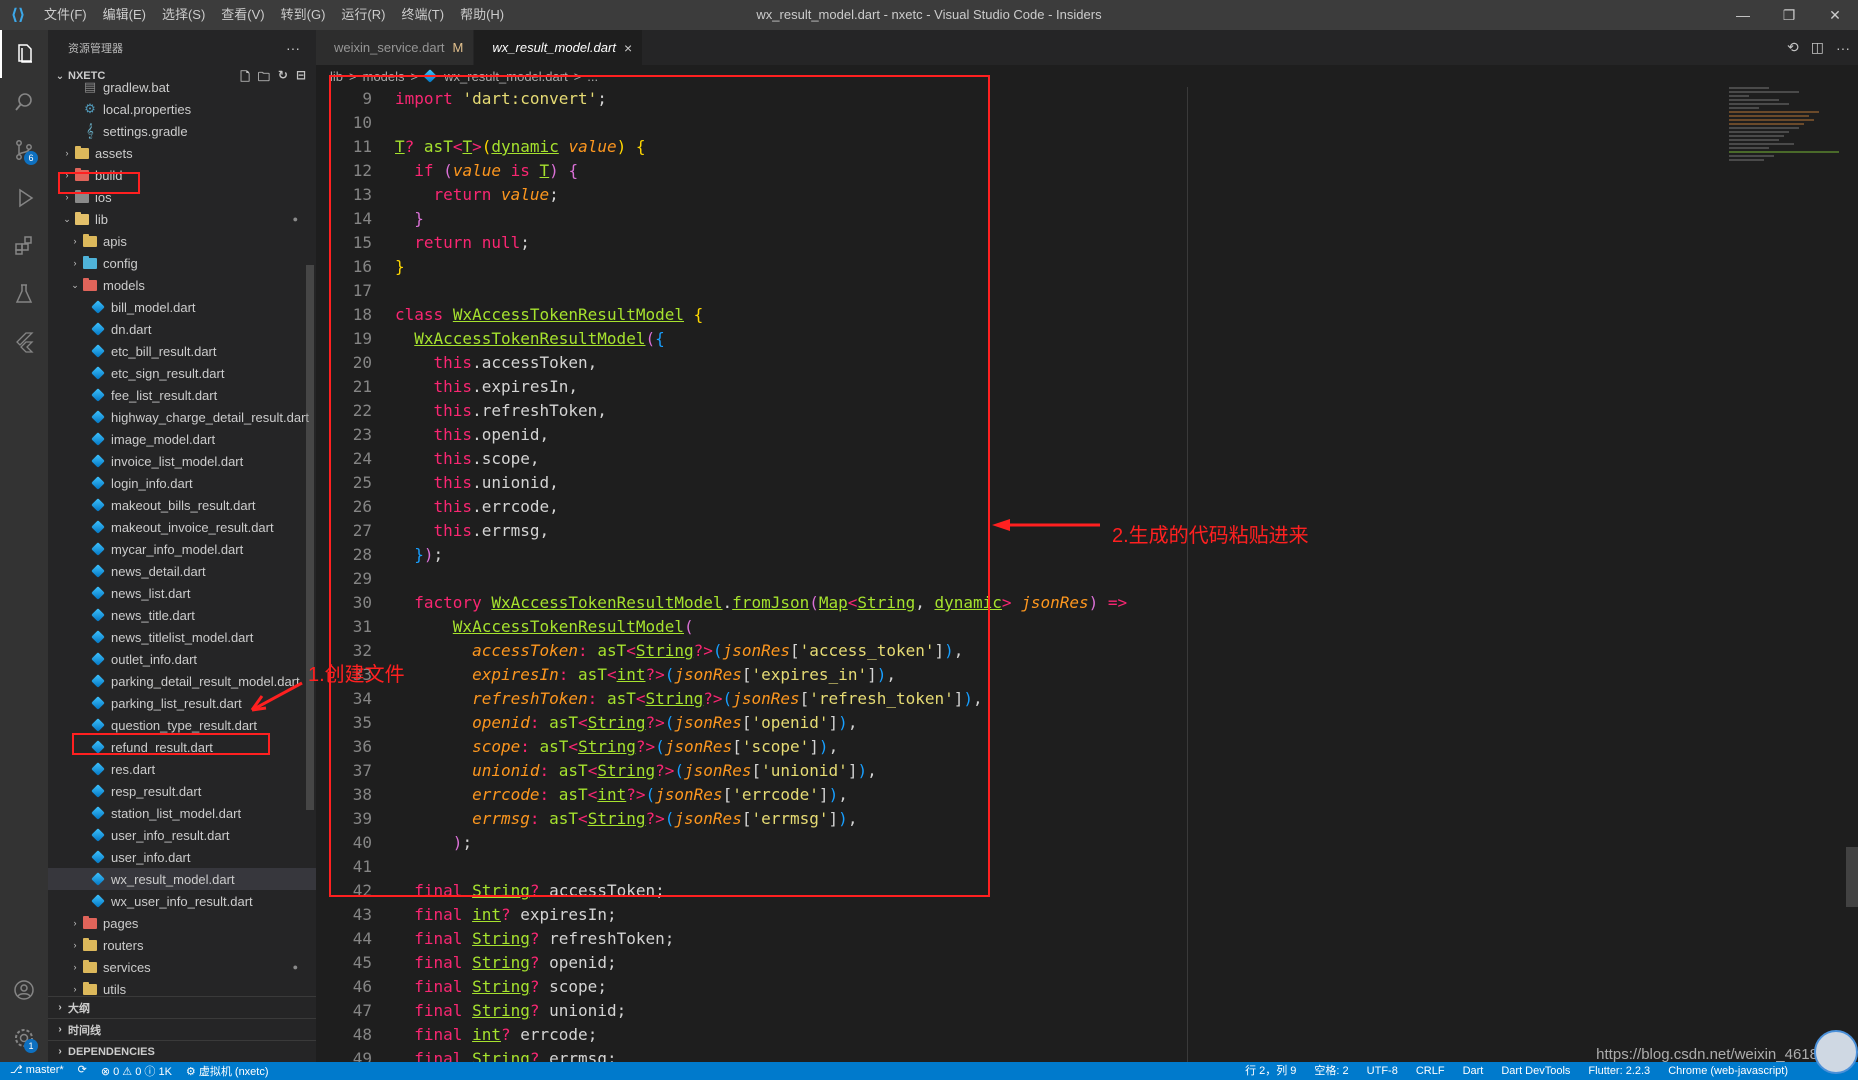 The image size is (1858, 1080). What do you see at coordinates (182, 109) in the screenshot?
I see `tree-item: ⚙ local.properties` at bounding box center [182, 109].